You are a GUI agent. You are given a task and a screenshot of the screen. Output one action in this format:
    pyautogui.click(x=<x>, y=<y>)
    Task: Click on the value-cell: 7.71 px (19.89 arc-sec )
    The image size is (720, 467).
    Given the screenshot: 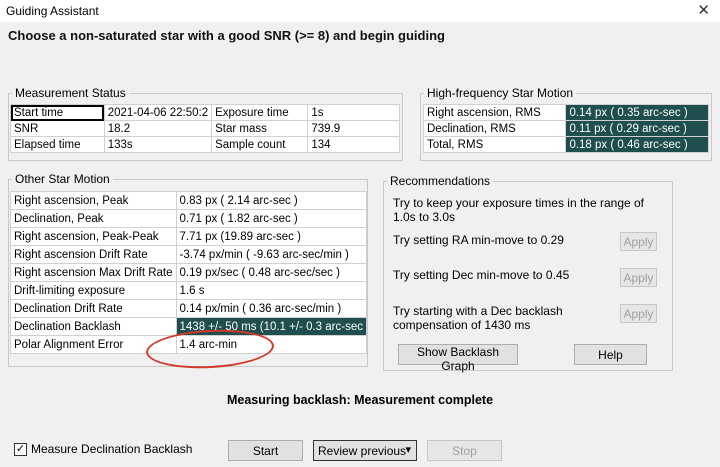 What is the action you would take?
    pyautogui.click(x=271, y=236)
    